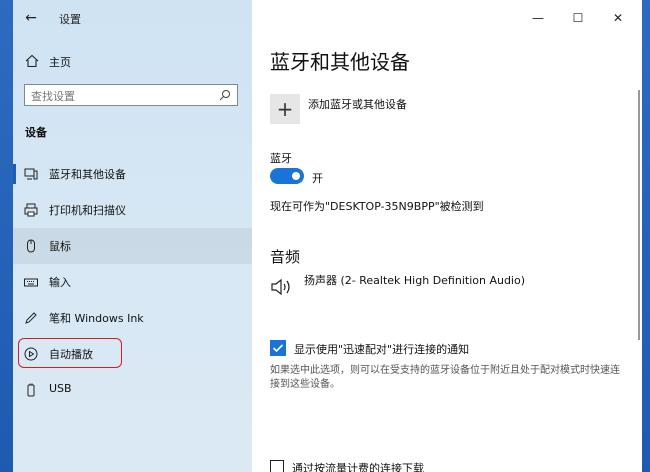 This screenshot has width=650, height=472. Describe the element at coordinates (277, 466) in the screenshot. I see `metered-connection-checkbox` at that location.